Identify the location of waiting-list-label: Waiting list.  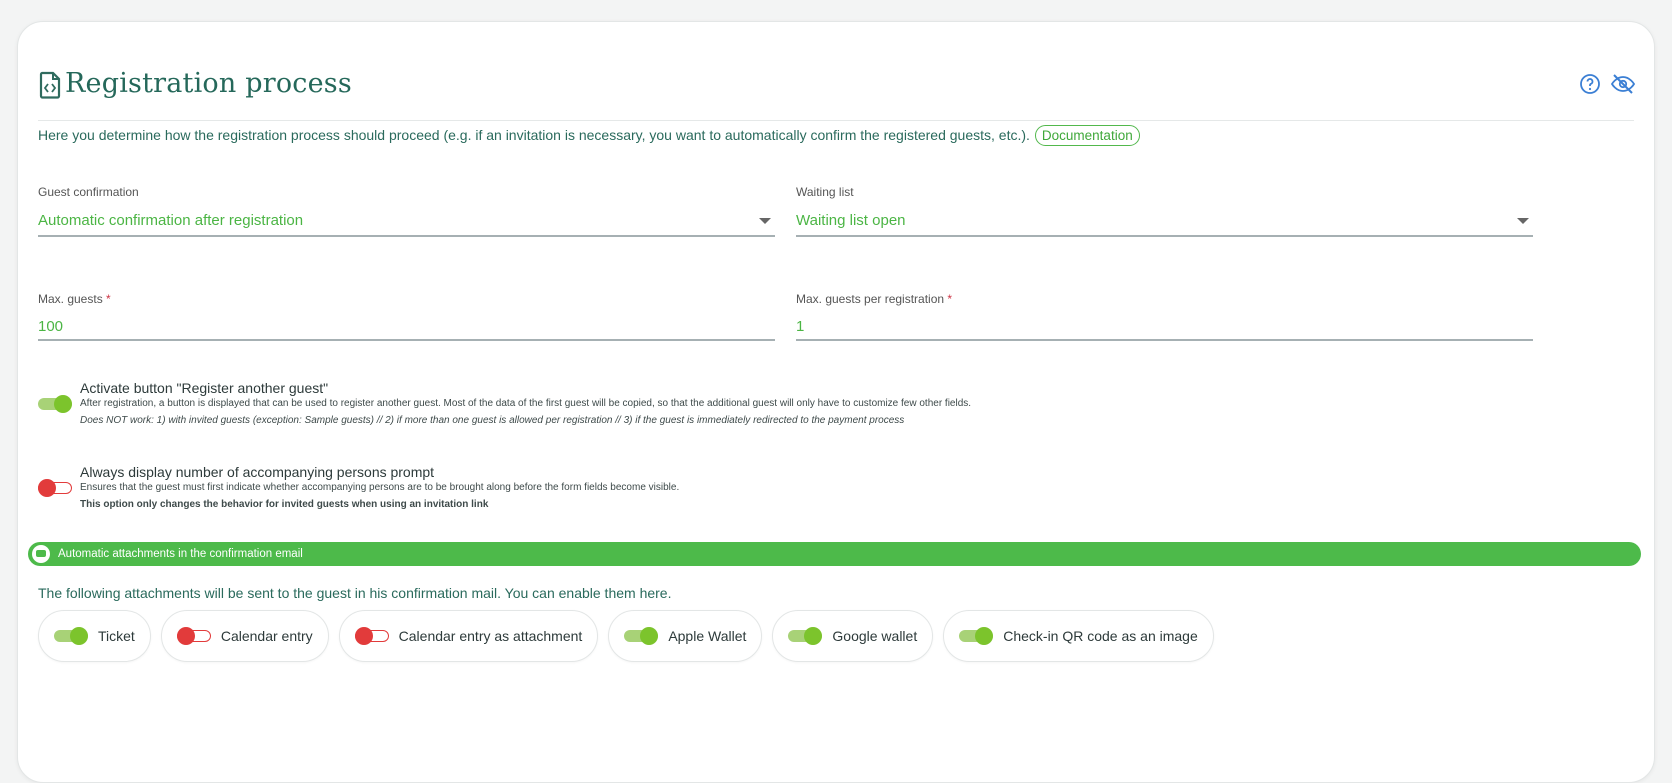
(825, 192).